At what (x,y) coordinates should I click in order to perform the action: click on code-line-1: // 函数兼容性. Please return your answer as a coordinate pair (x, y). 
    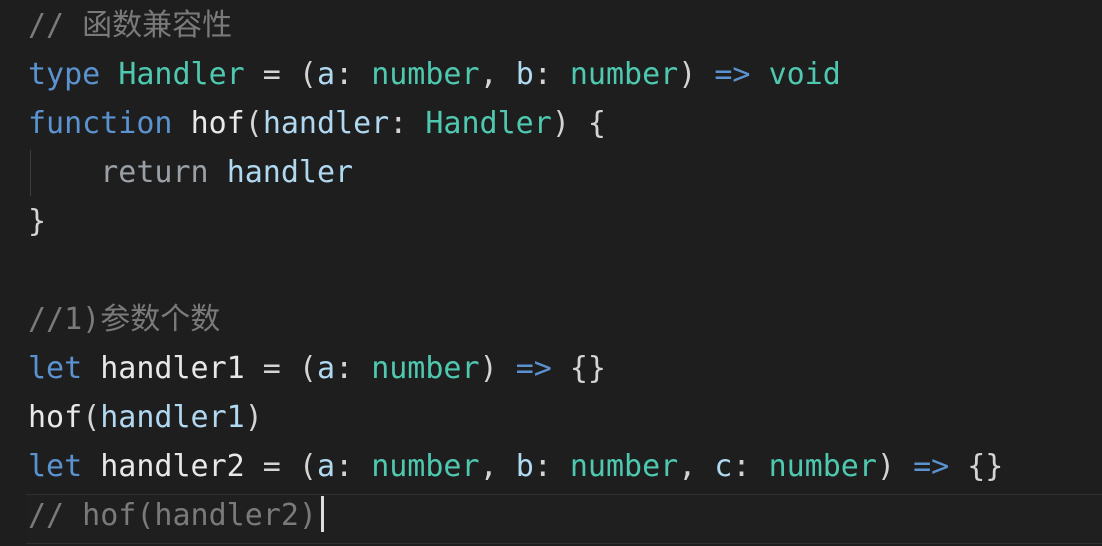
    Looking at the image, I should click on (130, 26).